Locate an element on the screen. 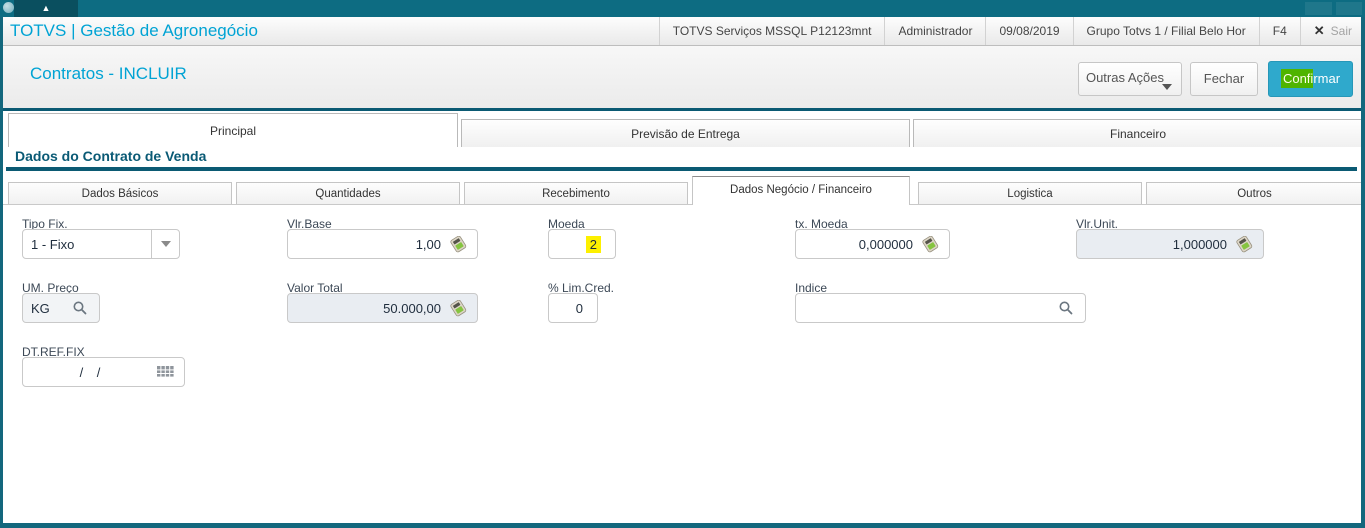 Image resolution: width=1365 pixels, height=528 pixels. tab-principal: Principal is located at coordinates (233, 130).